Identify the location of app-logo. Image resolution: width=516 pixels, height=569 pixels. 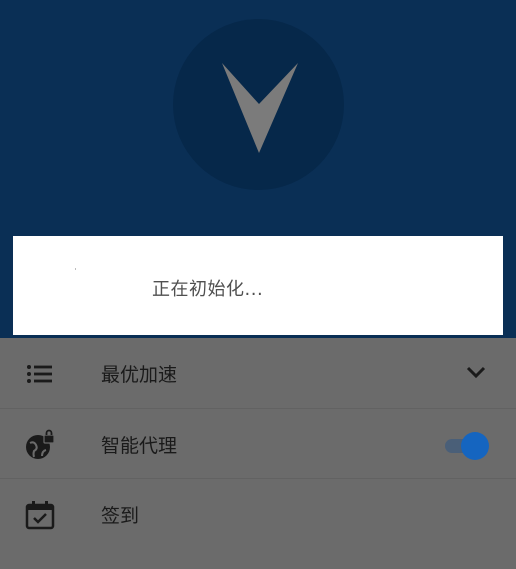
(258, 104).